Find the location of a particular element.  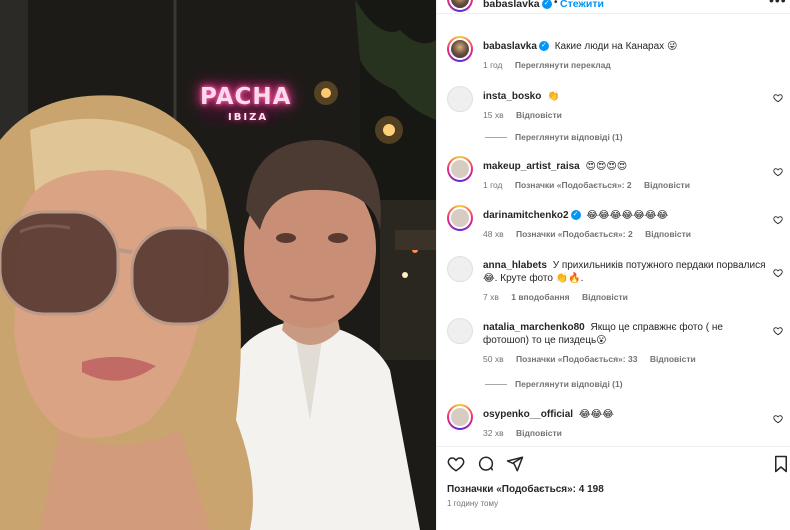

follow-button: Стежити is located at coordinates (582, 5).